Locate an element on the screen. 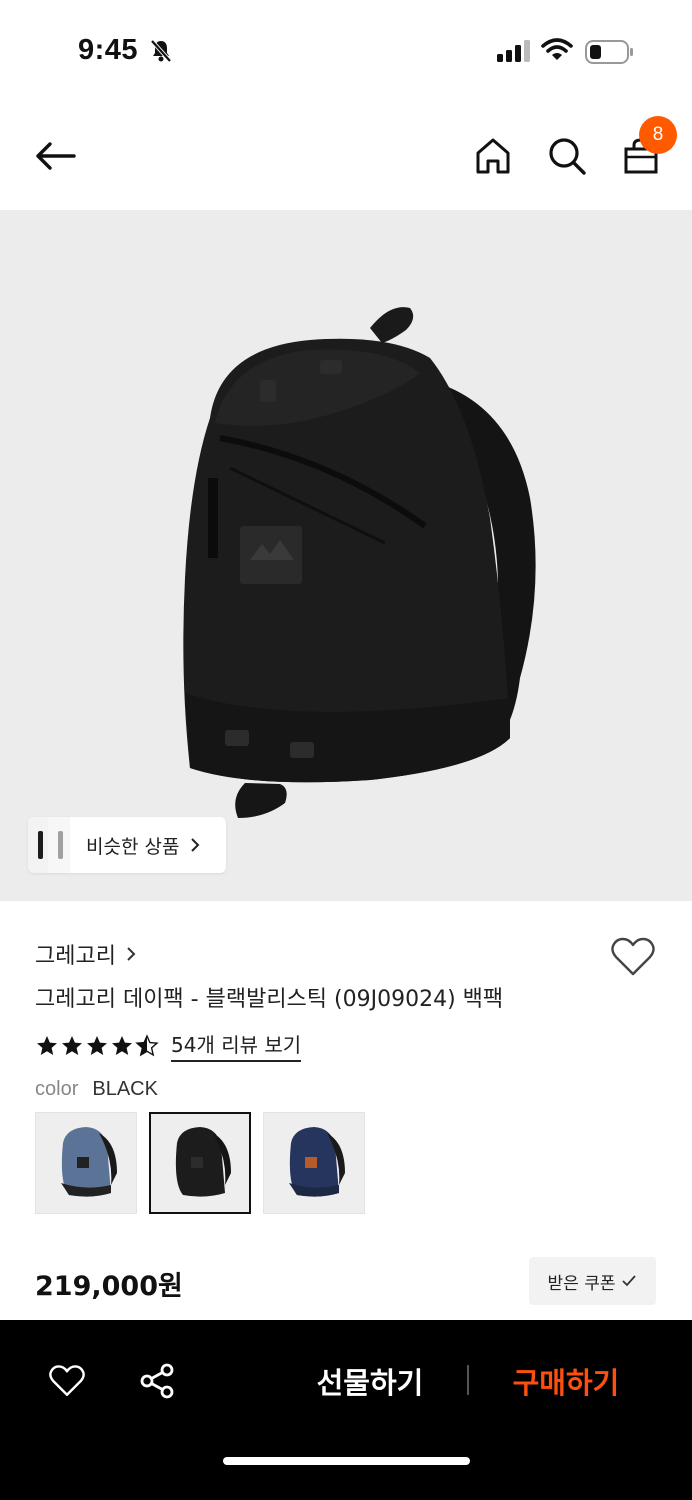 The height and width of the screenshot is (1500, 692). status-bar: 9:45 is located at coordinates (346, 50).